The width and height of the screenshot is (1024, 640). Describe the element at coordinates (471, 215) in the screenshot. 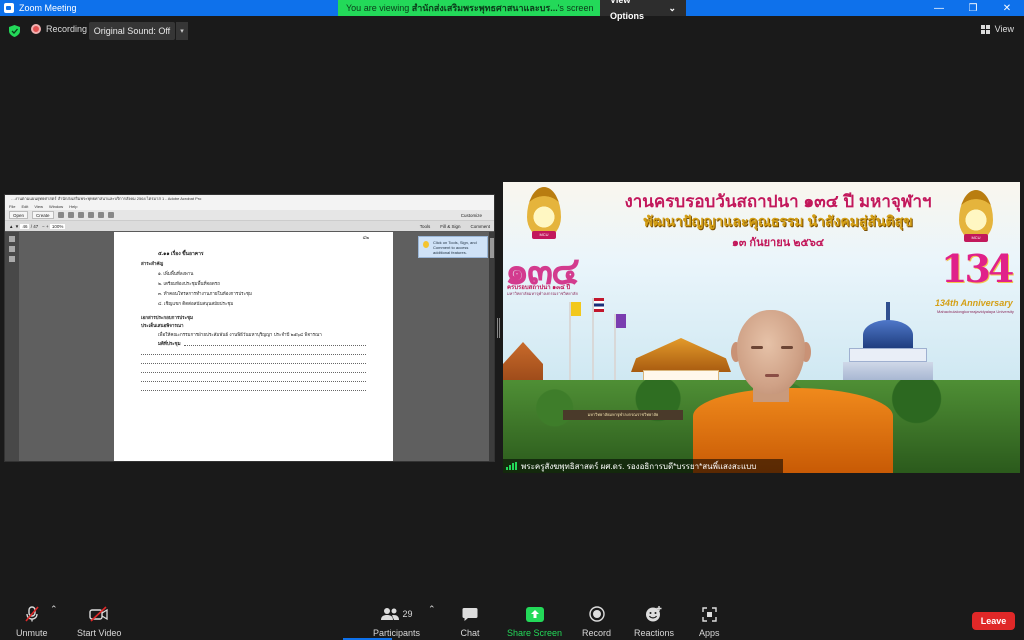

I see `pdf-customize: Customize` at that location.